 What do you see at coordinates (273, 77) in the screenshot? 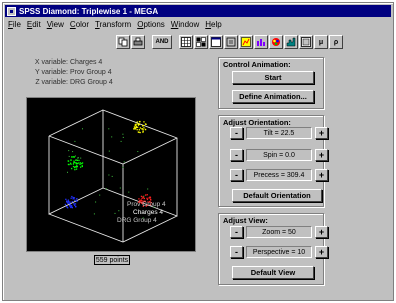
I see `start-button: Start` at bounding box center [273, 77].